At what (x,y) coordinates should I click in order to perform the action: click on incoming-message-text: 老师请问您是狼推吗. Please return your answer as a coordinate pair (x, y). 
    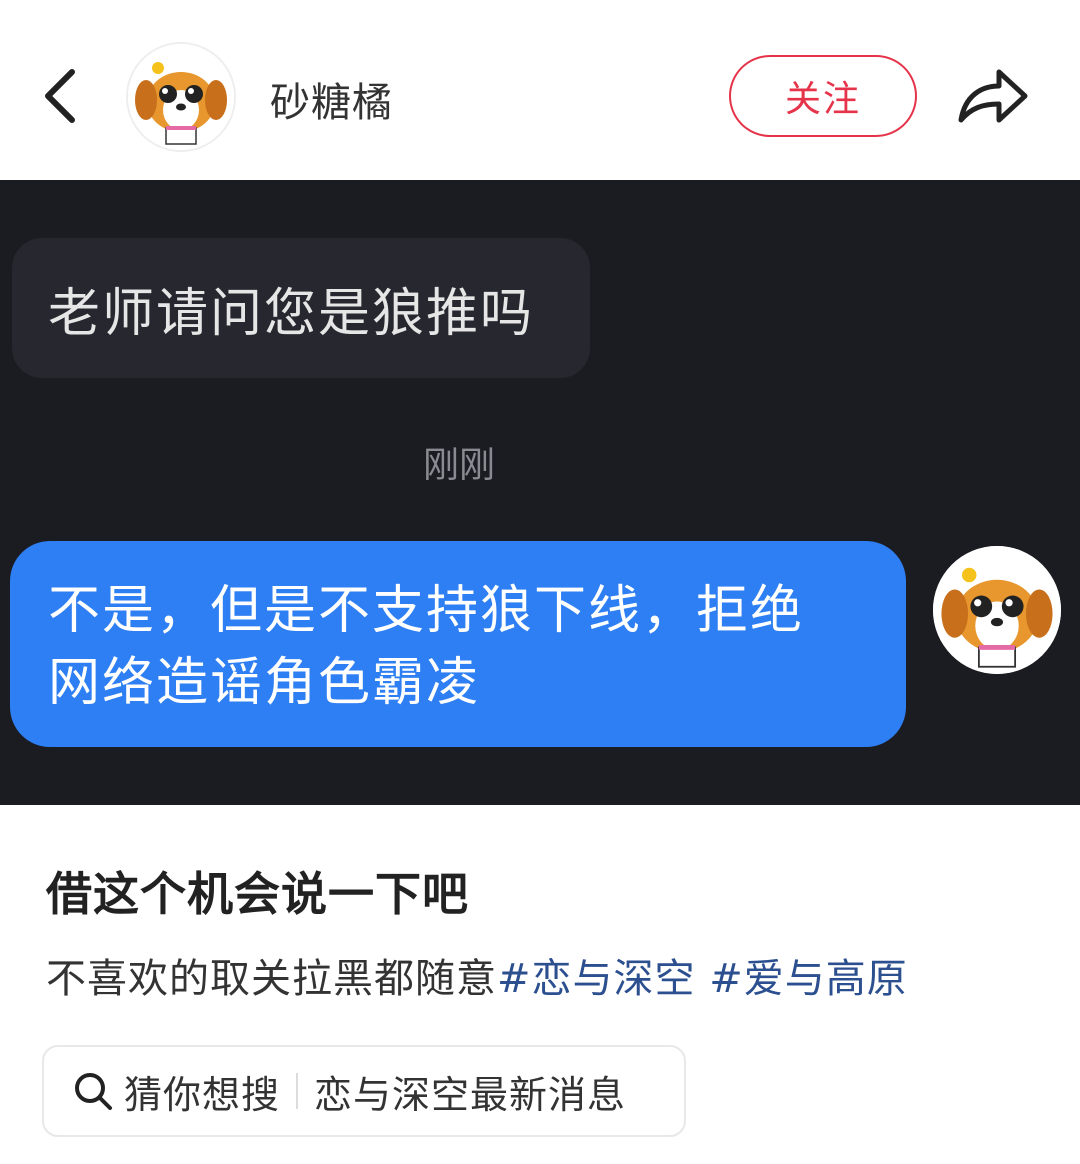
    Looking at the image, I should click on (291, 313).